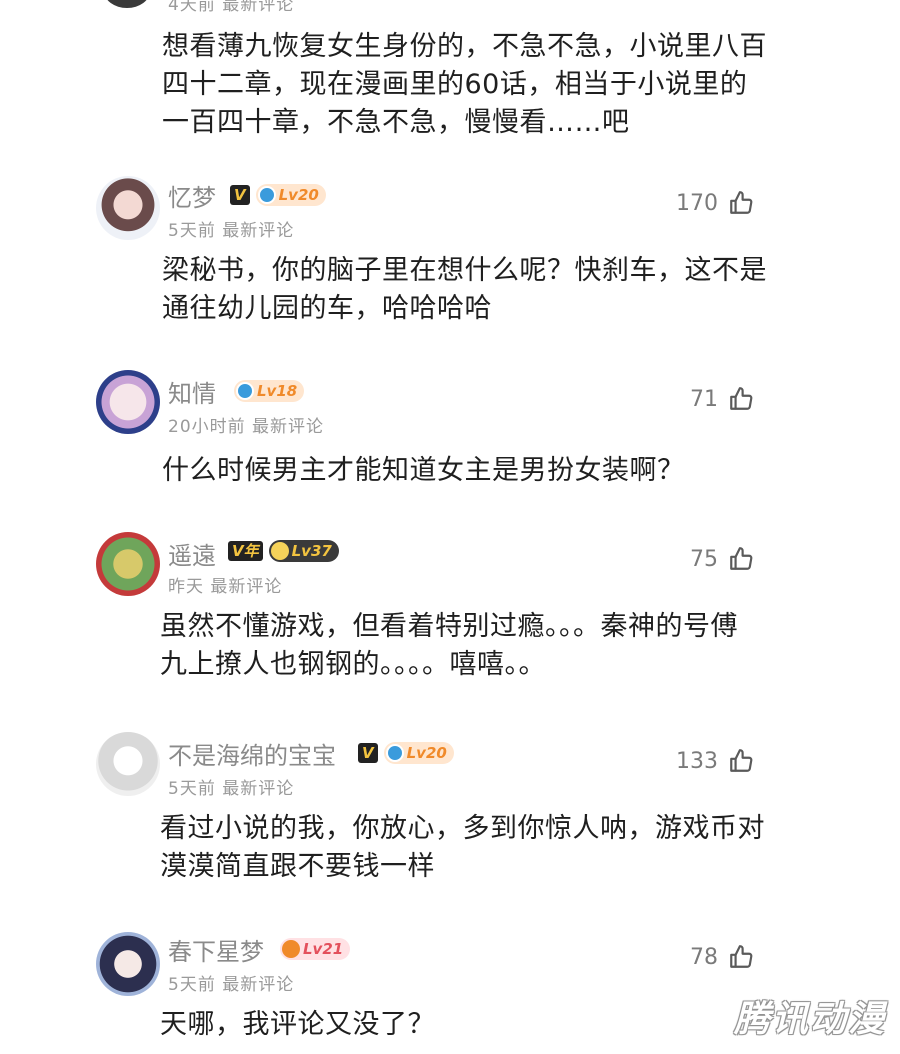 The width and height of the screenshot is (900, 1054). Describe the element at coordinates (449, 626) in the screenshot. I see `comment-line: 虽然不懂游戏，但看着特别过瘾。。。秦神的号傅` at that location.